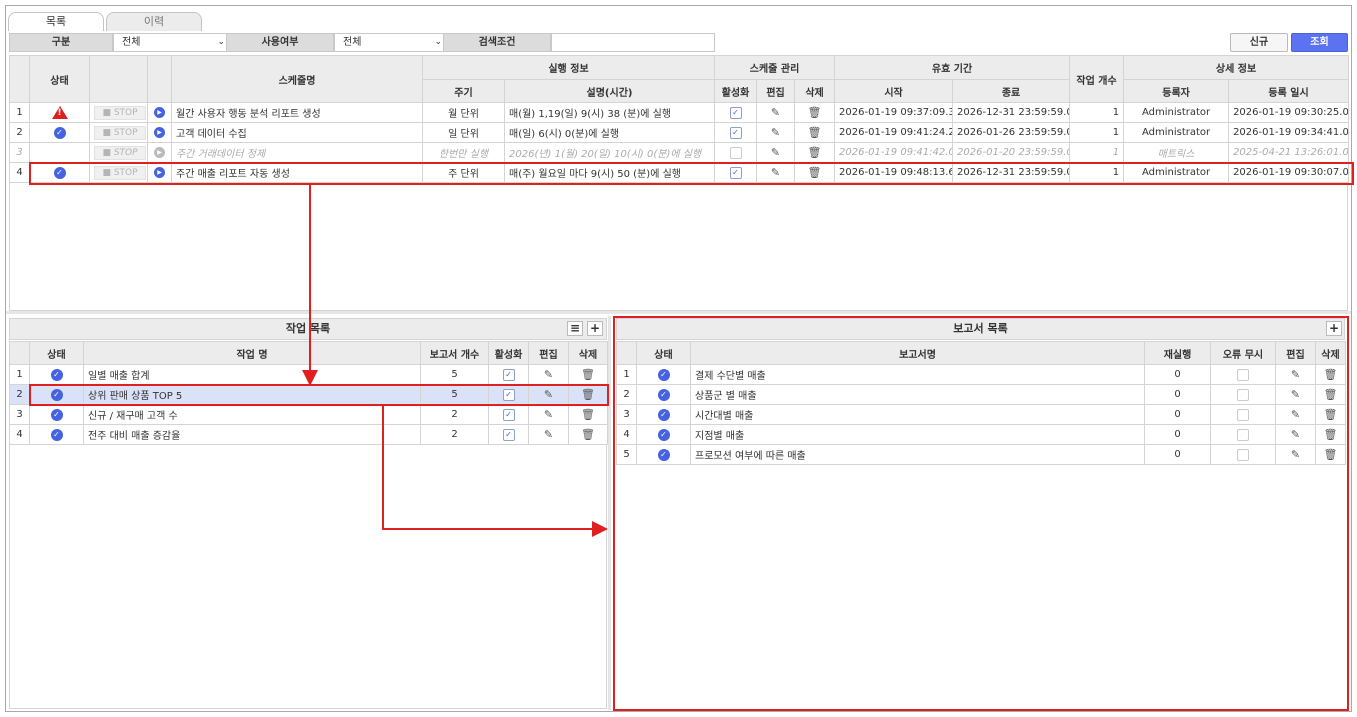 Image resolution: width=1357 pixels, height=717 pixels. Describe the element at coordinates (455, 361) in the screenshot. I see `annotation-arrows` at that location.